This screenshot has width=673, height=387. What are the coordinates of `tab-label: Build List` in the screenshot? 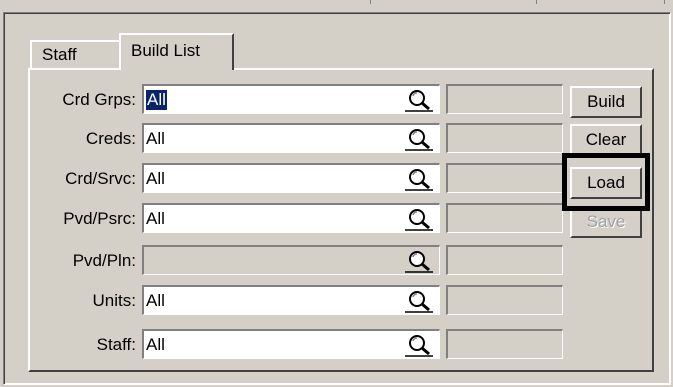 It's located at (165, 50).